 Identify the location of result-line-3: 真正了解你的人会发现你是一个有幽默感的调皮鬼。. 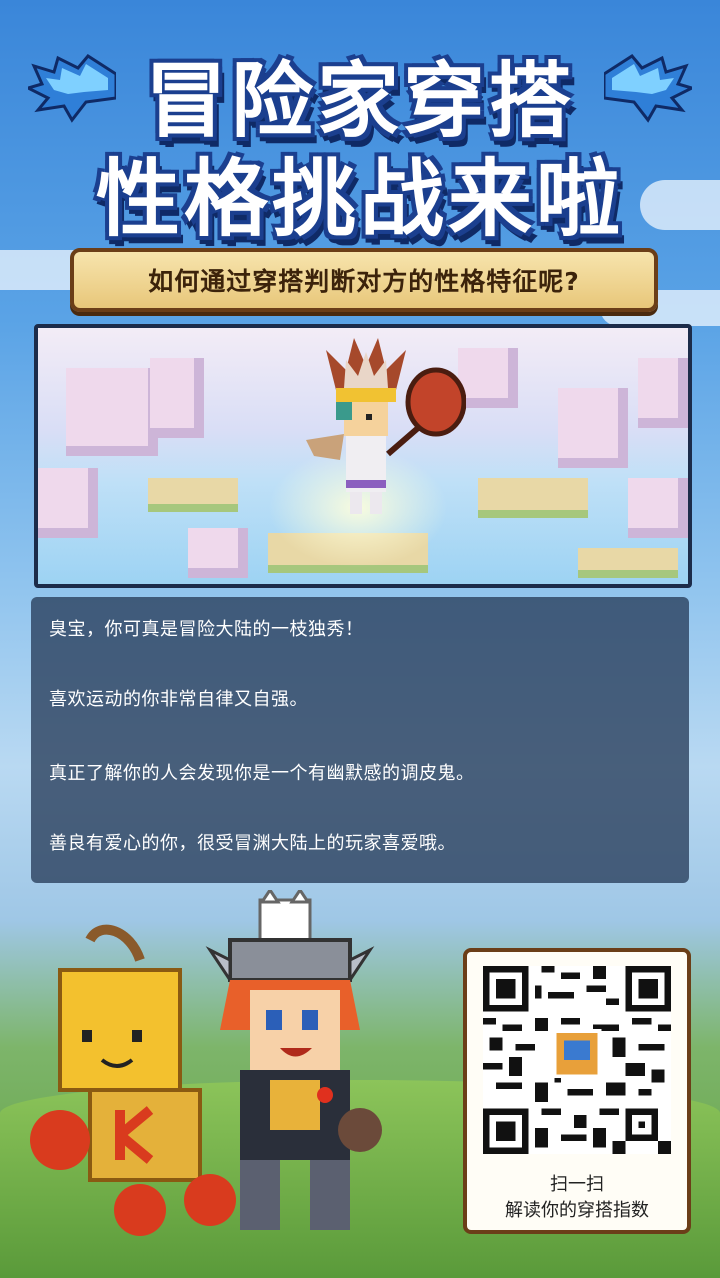
(262, 773).